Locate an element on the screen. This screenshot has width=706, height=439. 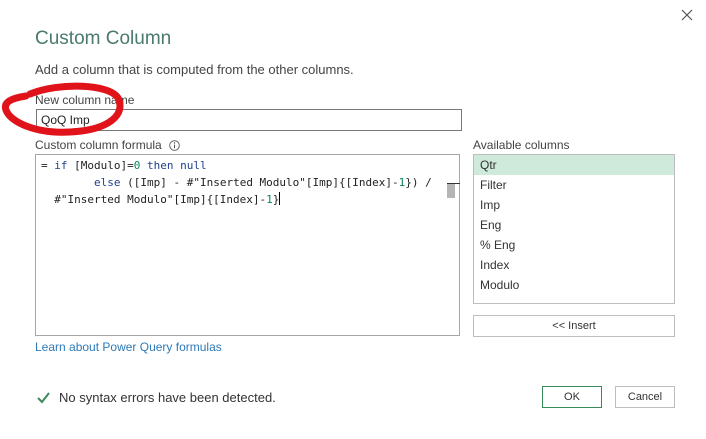
cancel-button: Cancel is located at coordinates (645, 397).